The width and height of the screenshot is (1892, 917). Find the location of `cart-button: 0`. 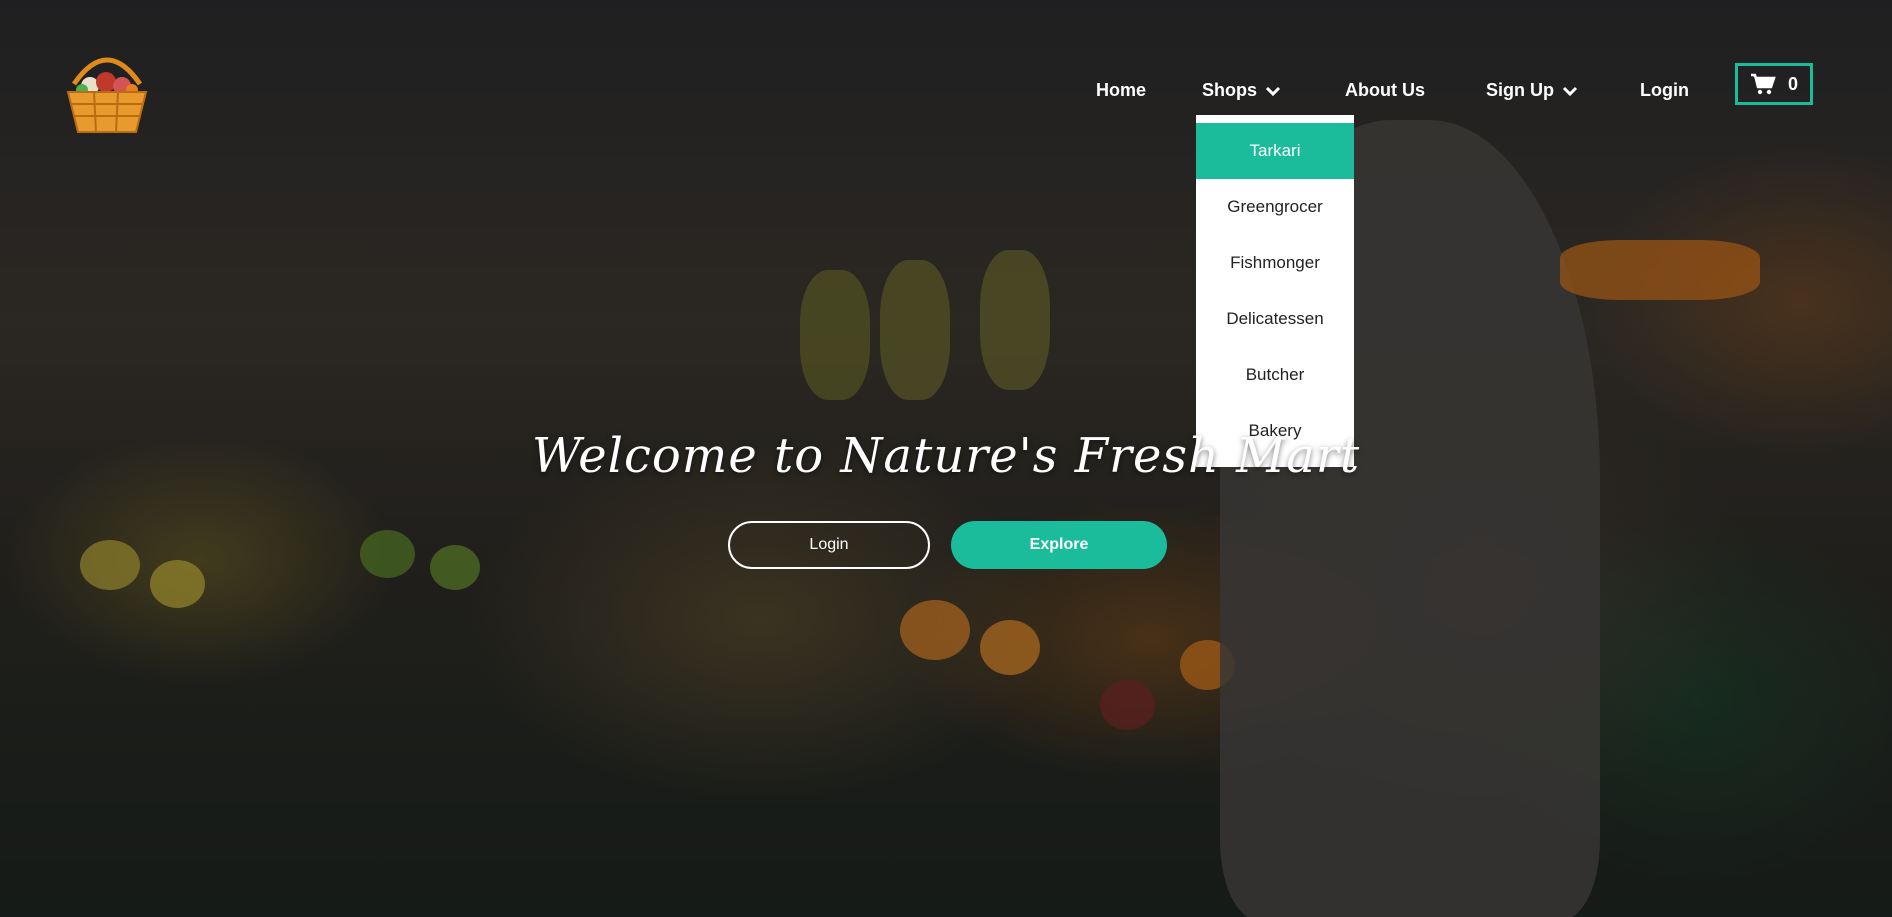

cart-button: 0 is located at coordinates (1774, 84).